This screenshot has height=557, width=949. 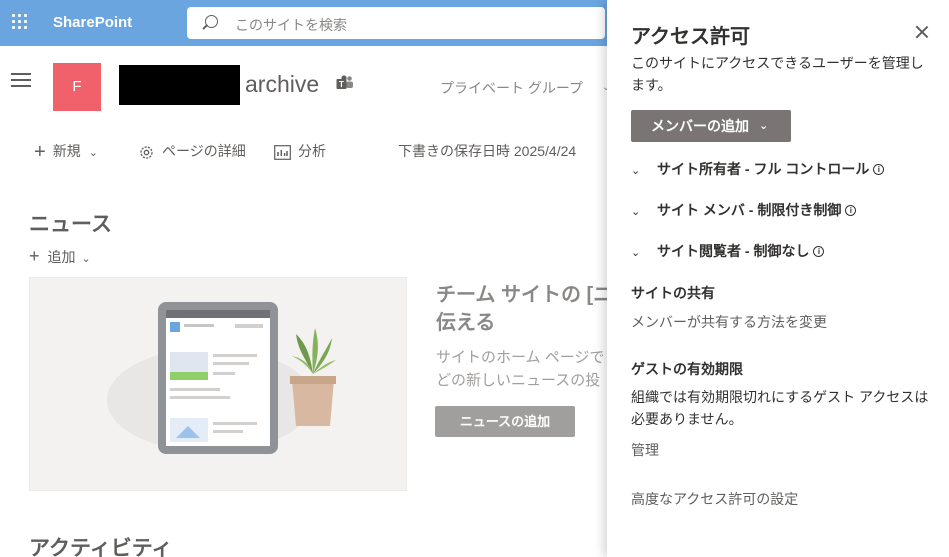 I want to click on search-box: このサイトを検索, so click(x=396, y=23).